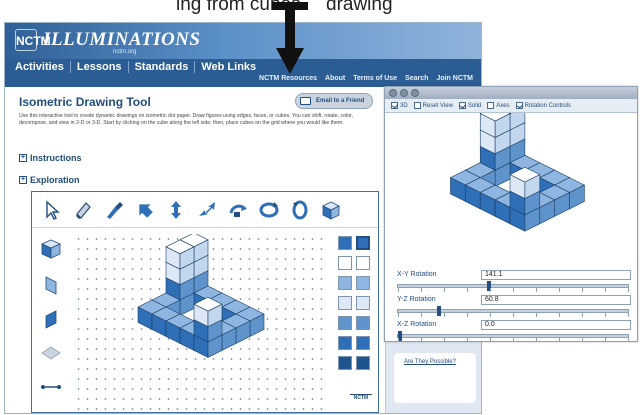  I want to click on slider-thumb, so click(438, 311).